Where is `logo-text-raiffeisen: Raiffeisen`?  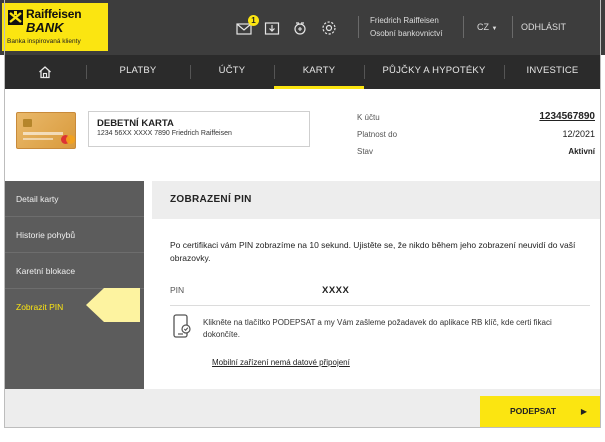 logo-text-raiffeisen: Raiffeisen is located at coordinates (54, 14).